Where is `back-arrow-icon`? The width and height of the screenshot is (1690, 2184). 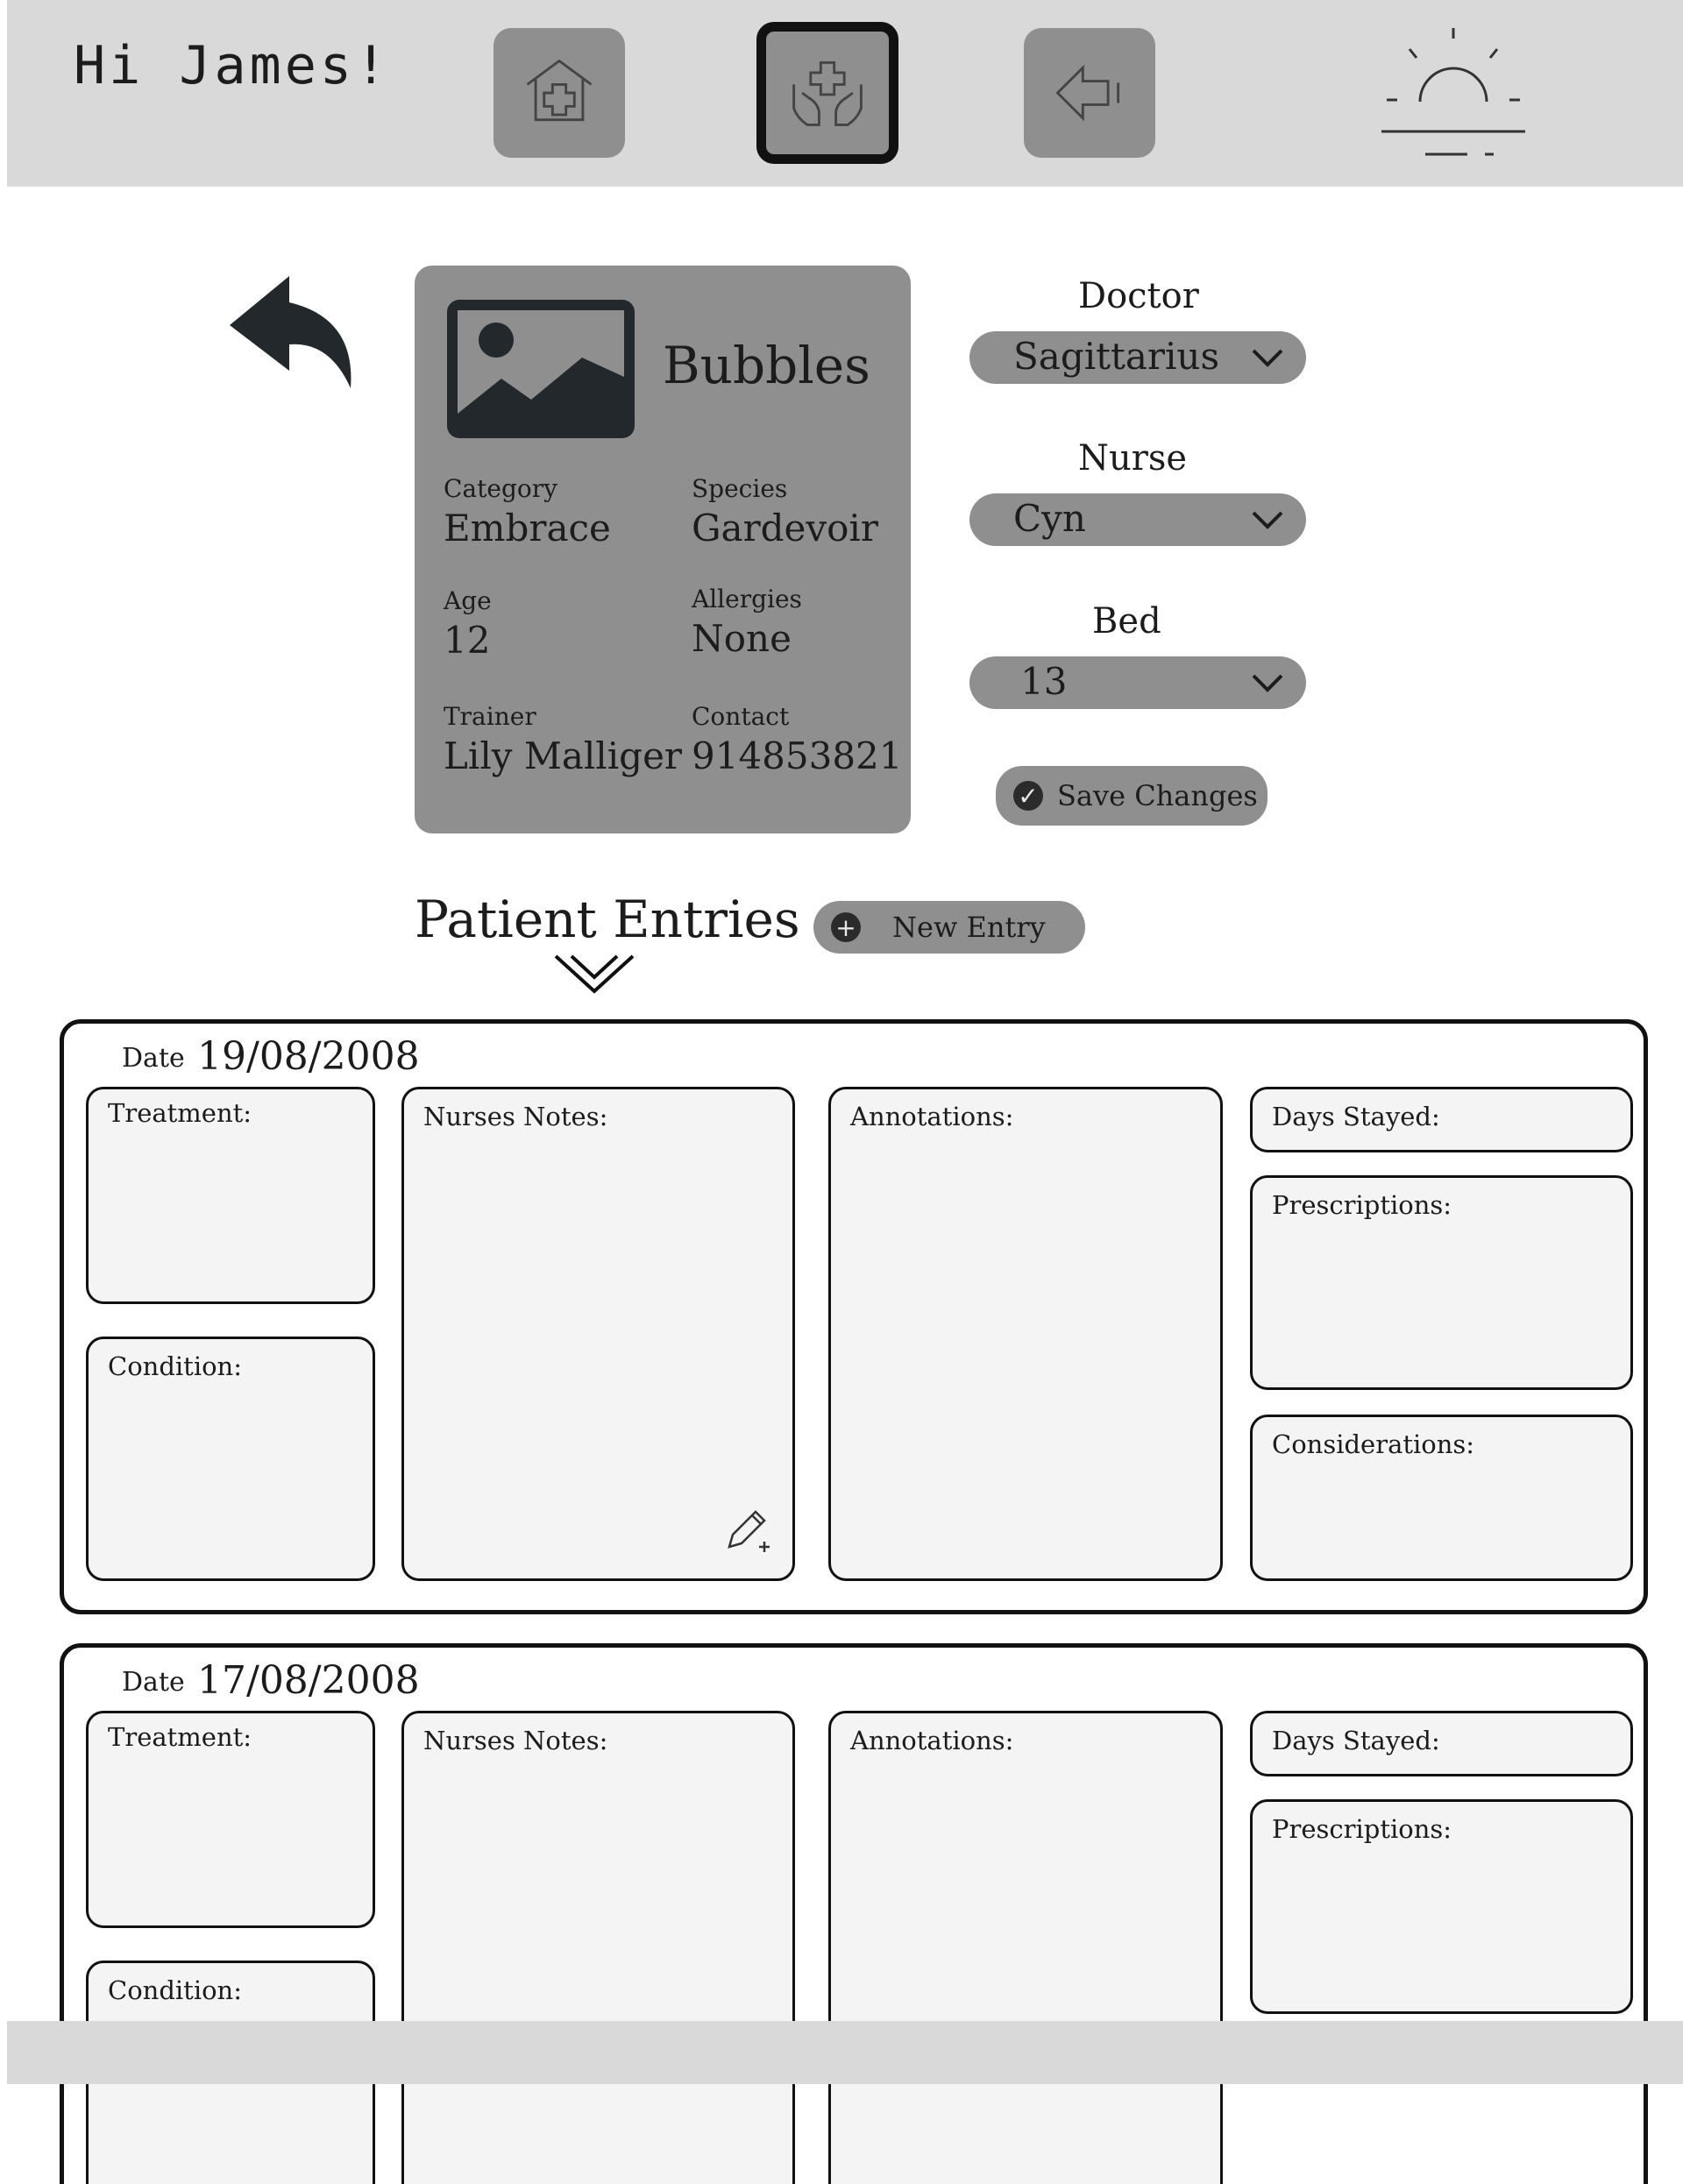 back-arrow-icon is located at coordinates (292, 328).